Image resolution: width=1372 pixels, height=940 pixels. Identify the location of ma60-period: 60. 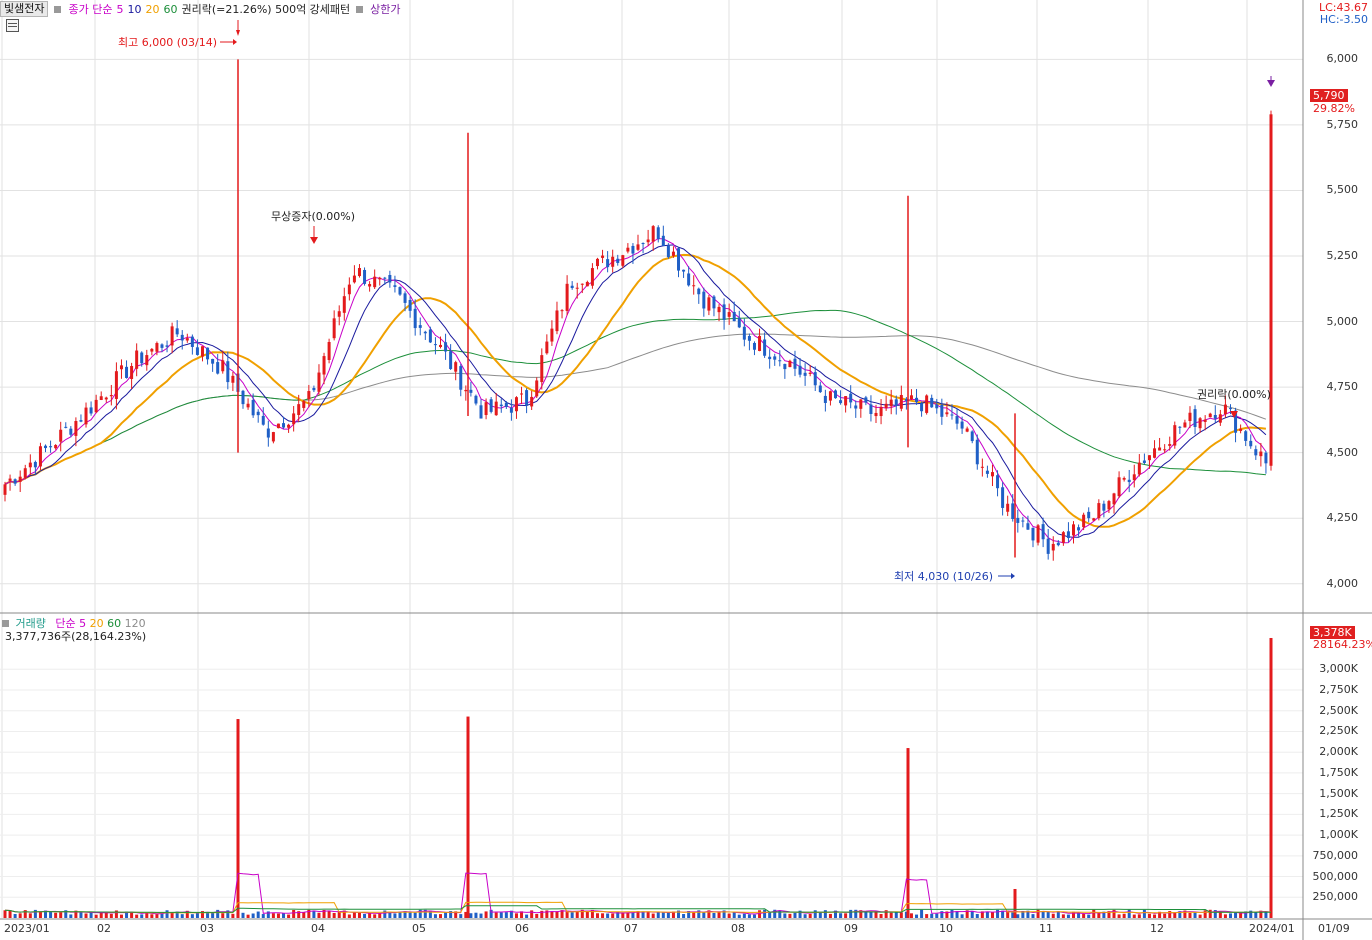
(170, 9).